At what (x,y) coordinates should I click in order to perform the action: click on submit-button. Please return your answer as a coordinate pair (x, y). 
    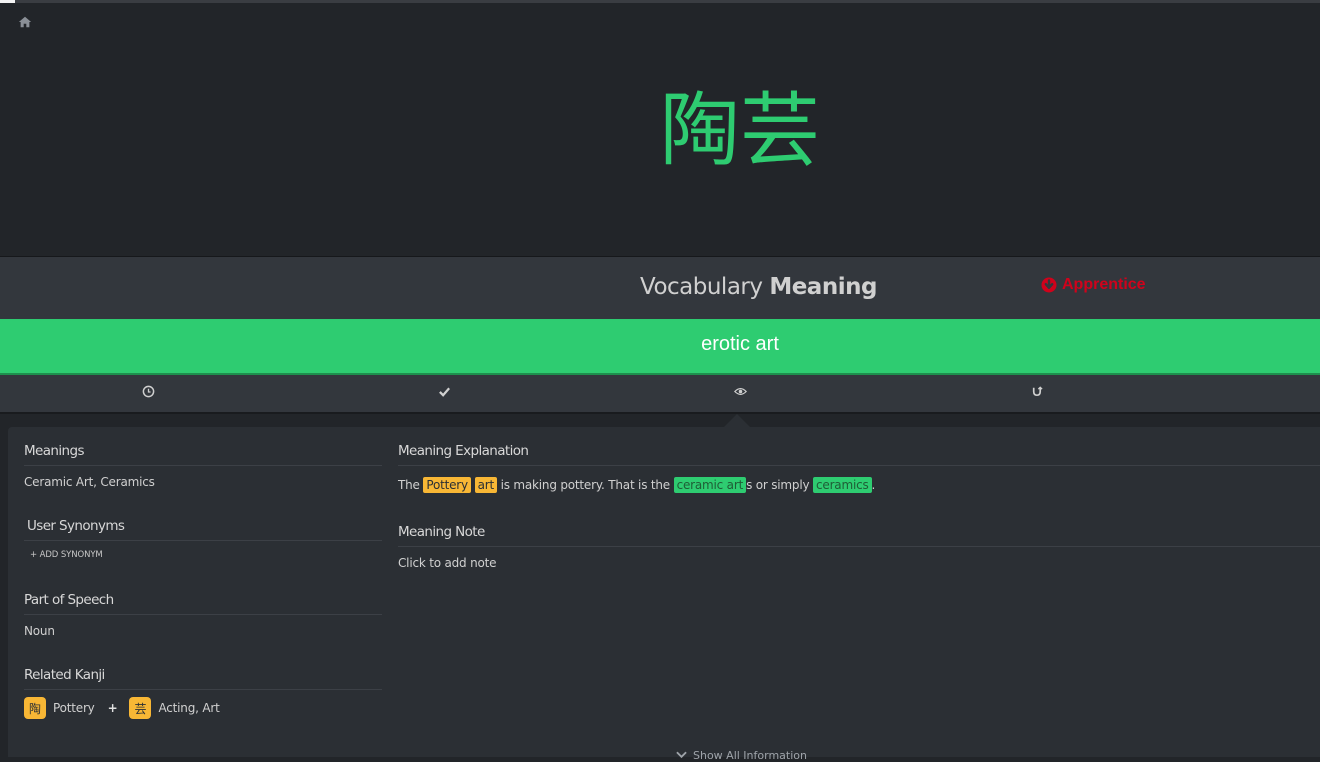
    Looking at the image, I should click on (444, 393).